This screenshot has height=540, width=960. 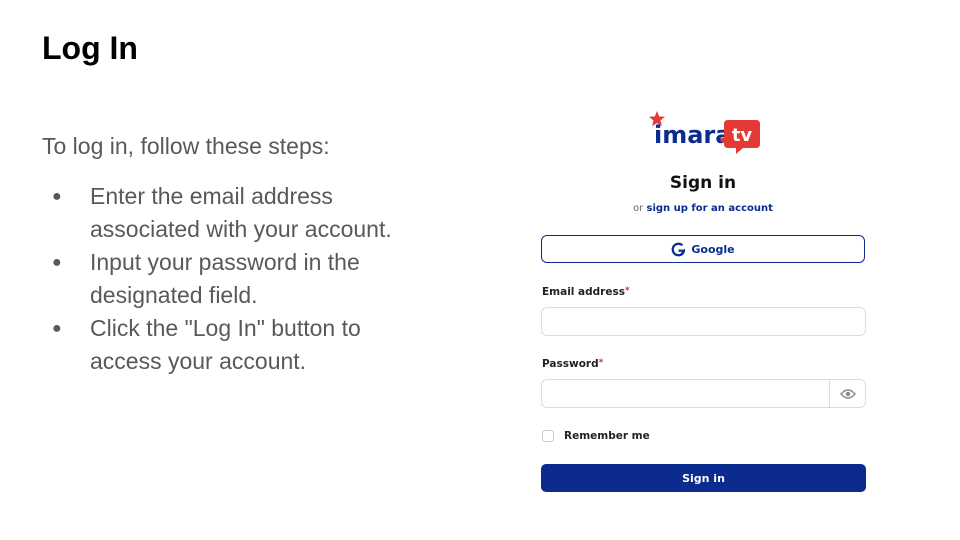 I want to click on or-text: or, so click(x=638, y=208).